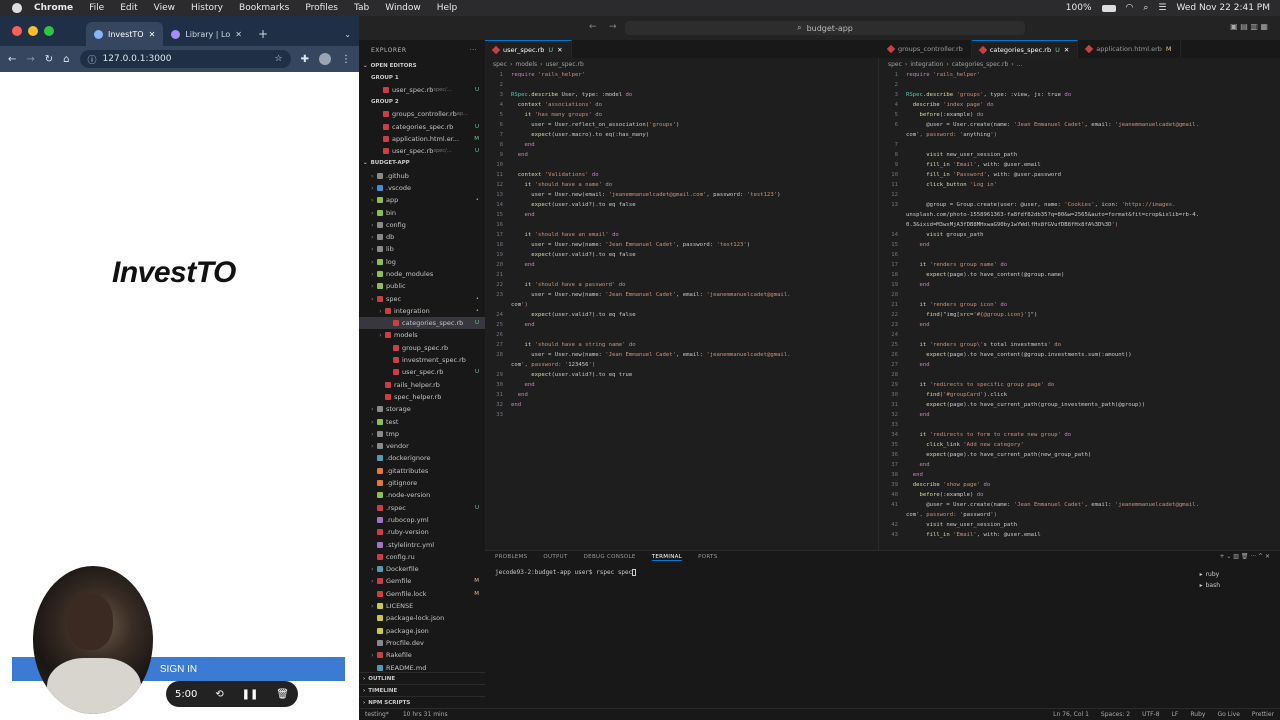  Describe the element at coordinates (1080, 305) in the screenshot. I see `code-line: 21 it 'renders group icon' do` at that location.